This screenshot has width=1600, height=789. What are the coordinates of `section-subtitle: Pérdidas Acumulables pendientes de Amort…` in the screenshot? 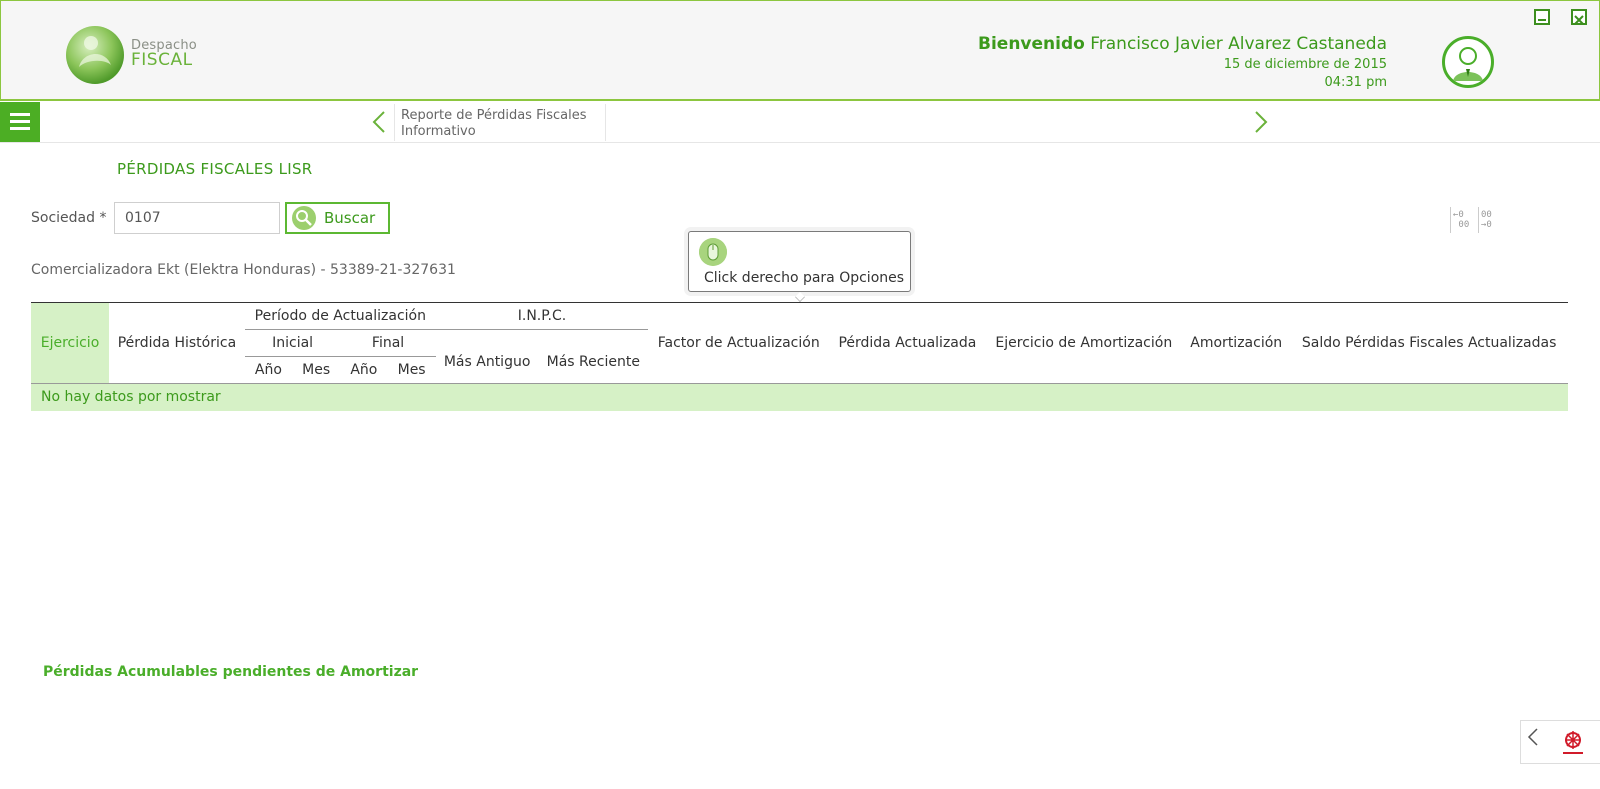 It's located at (231, 672).